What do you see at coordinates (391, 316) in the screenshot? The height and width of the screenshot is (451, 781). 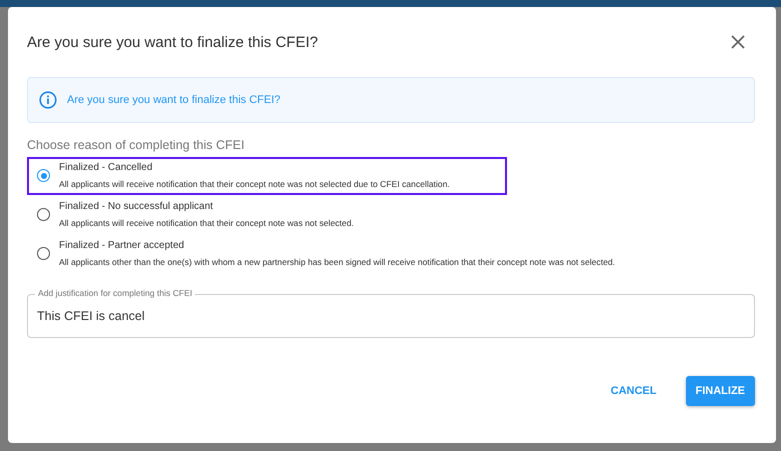 I see `text-input: This CFEI is cancel` at bounding box center [391, 316].